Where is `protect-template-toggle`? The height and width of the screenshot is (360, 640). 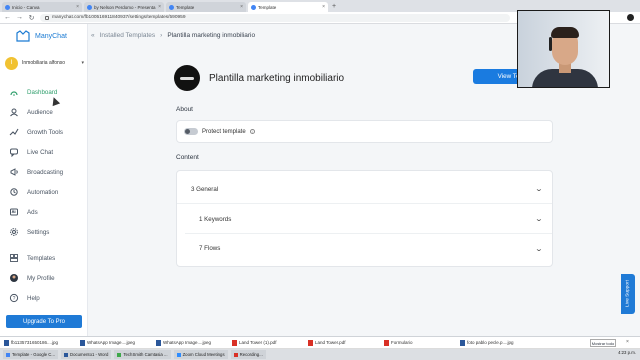
protect-template-toggle is located at coordinates (191, 131).